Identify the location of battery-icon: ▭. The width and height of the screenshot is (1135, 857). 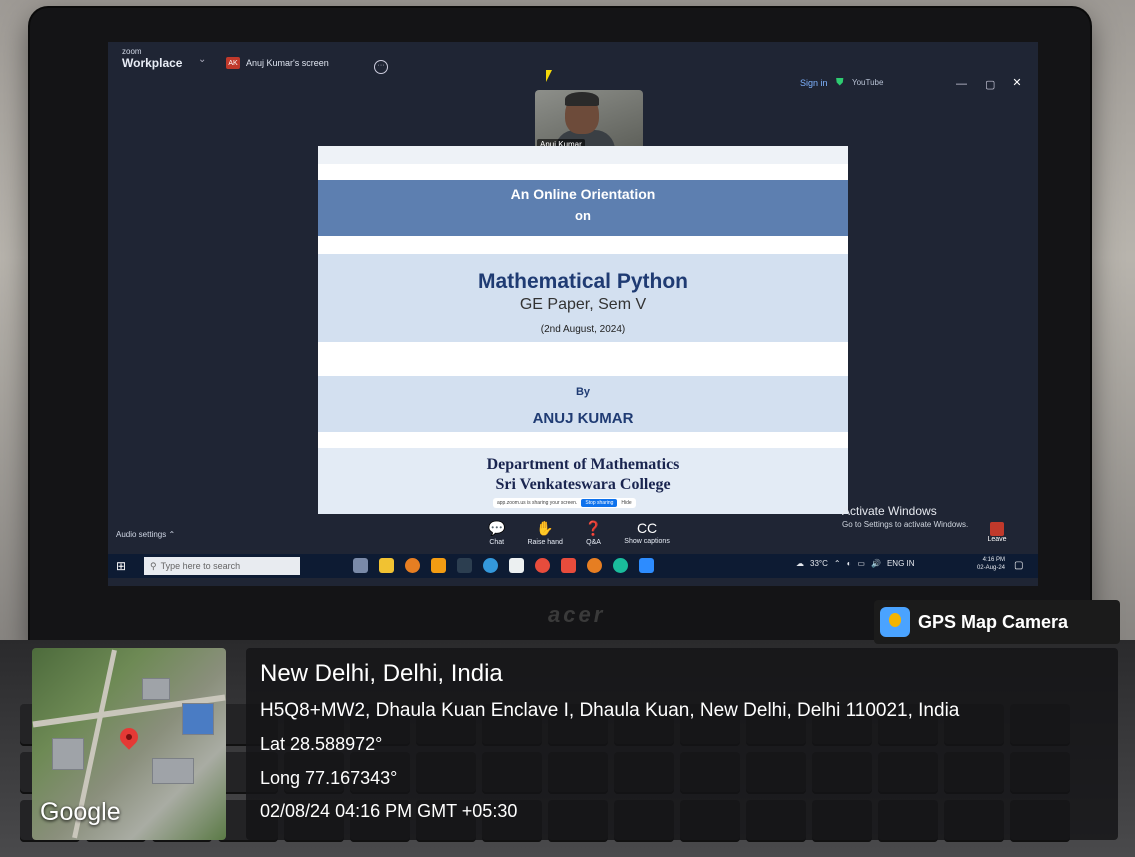
(861, 563).